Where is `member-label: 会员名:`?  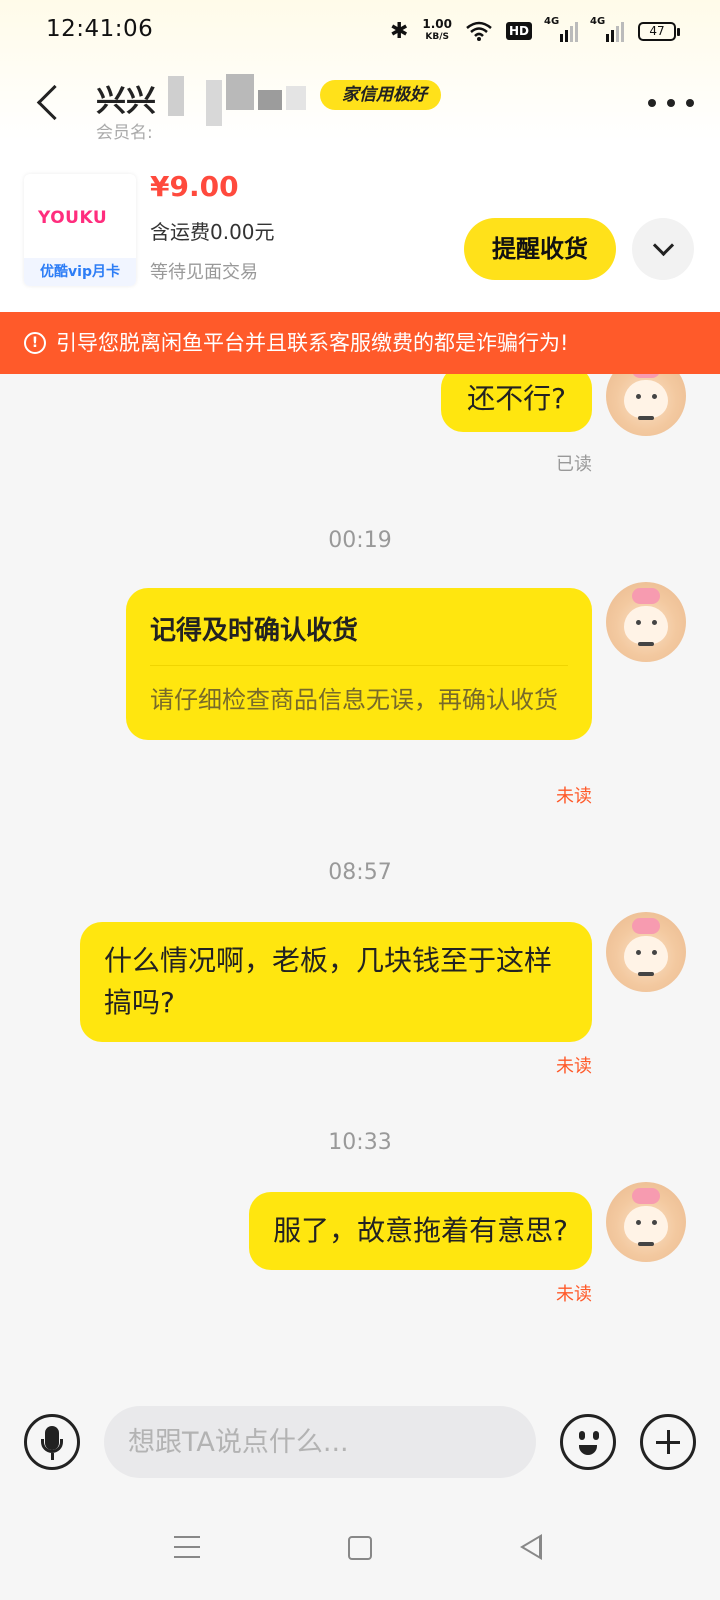
member-label: 会员名: is located at coordinates (124, 133).